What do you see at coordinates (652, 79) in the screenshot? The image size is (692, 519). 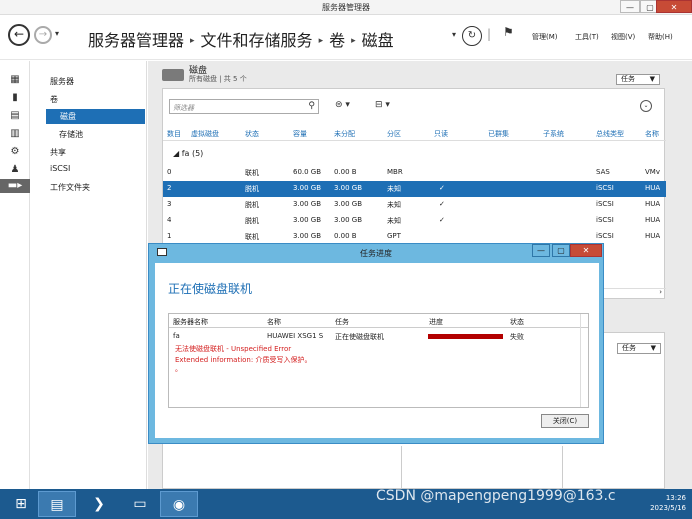 I see `chevron-down-icon: ▼` at bounding box center [652, 79].